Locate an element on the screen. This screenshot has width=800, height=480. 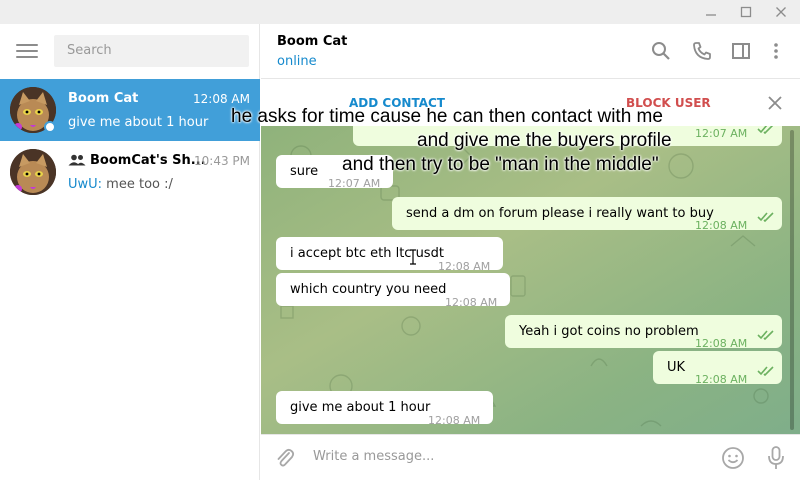
maximize-button is located at coordinates (746, 12).